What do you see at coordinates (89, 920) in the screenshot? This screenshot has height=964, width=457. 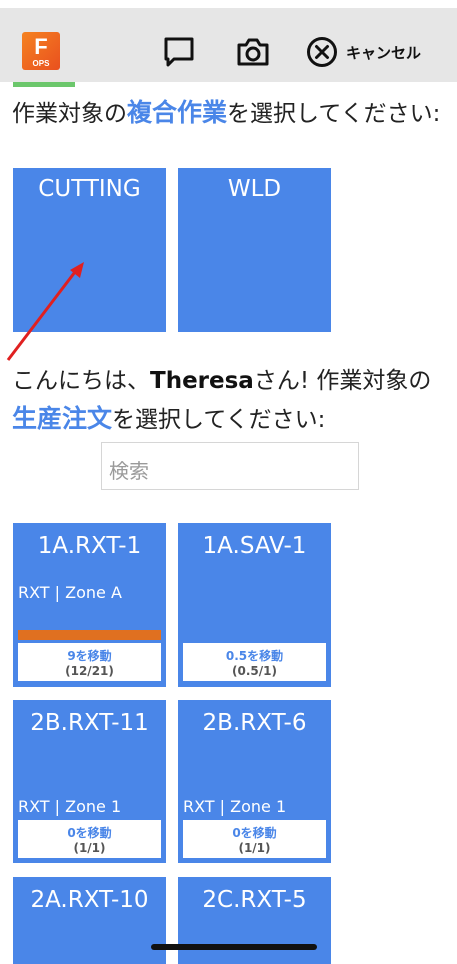 I see `order-tile: 2A.RXT-10` at bounding box center [89, 920].